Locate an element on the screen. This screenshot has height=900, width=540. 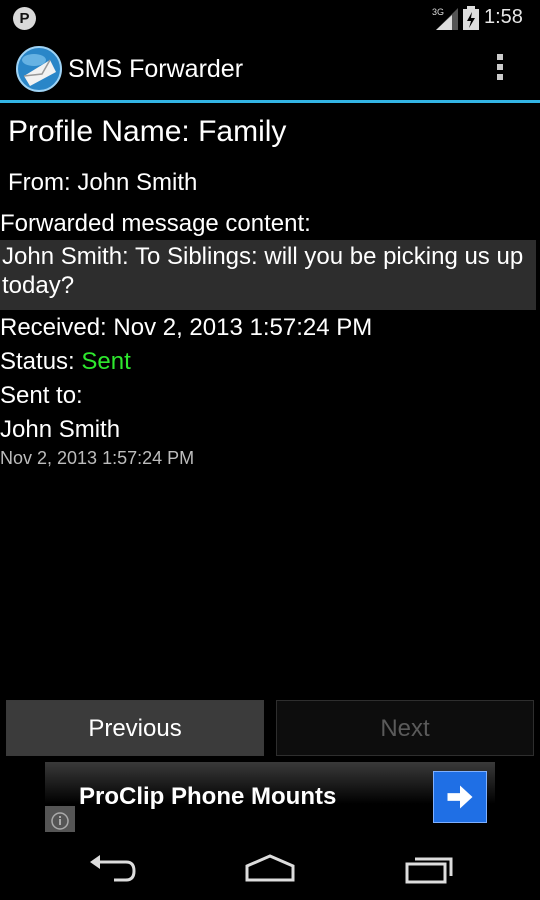
battery-charging-icon is located at coordinates (471, 18).